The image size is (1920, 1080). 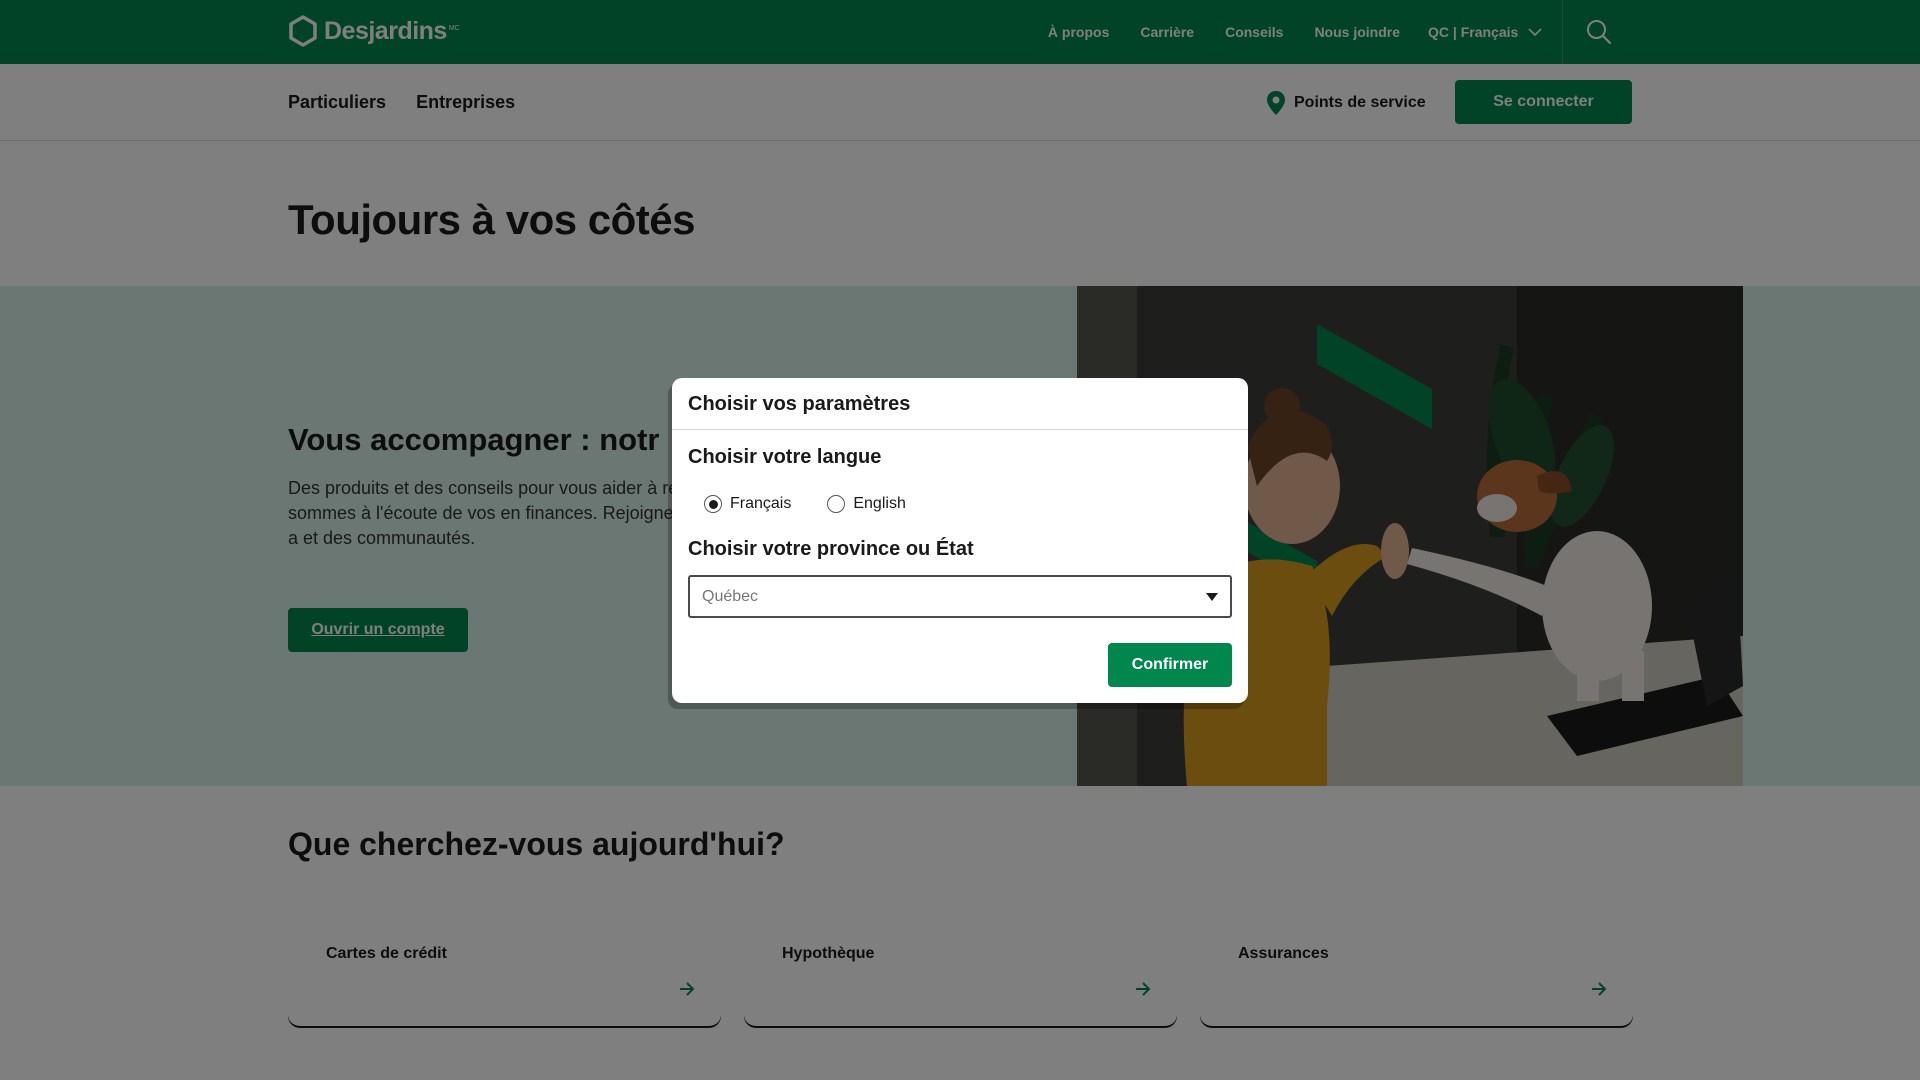 I want to click on radio-checked-icon, so click(x=713, y=504).